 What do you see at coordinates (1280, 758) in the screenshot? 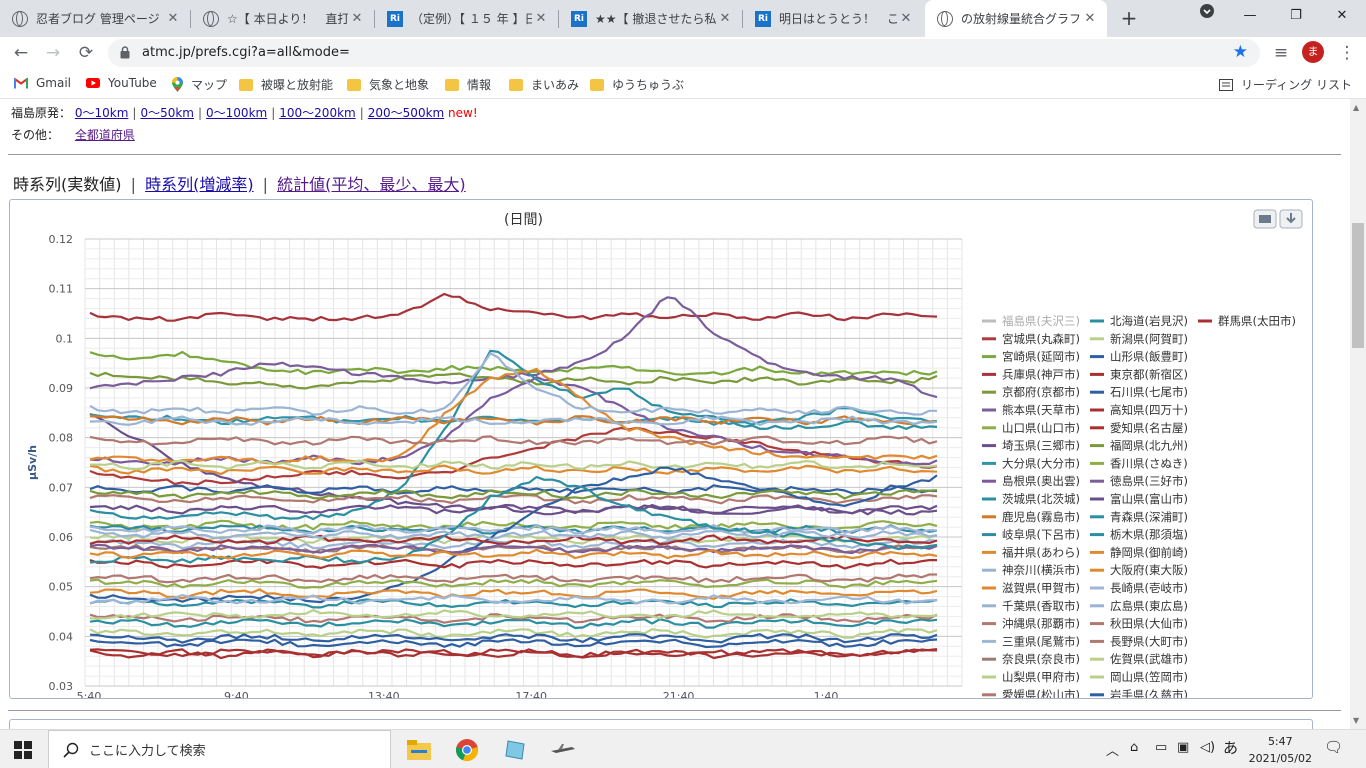
I see `clock-date: 2021/05/02` at bounding box center [1280, 758].